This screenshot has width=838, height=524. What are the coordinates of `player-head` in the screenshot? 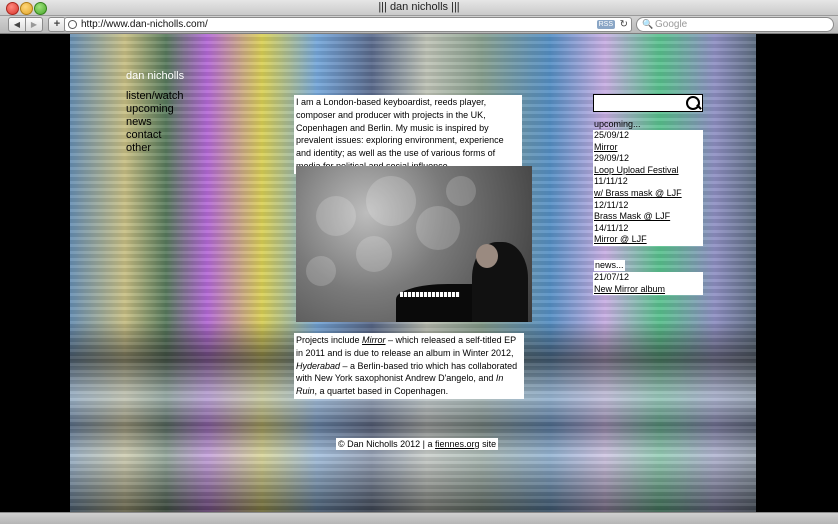 It's located at (487, 256).